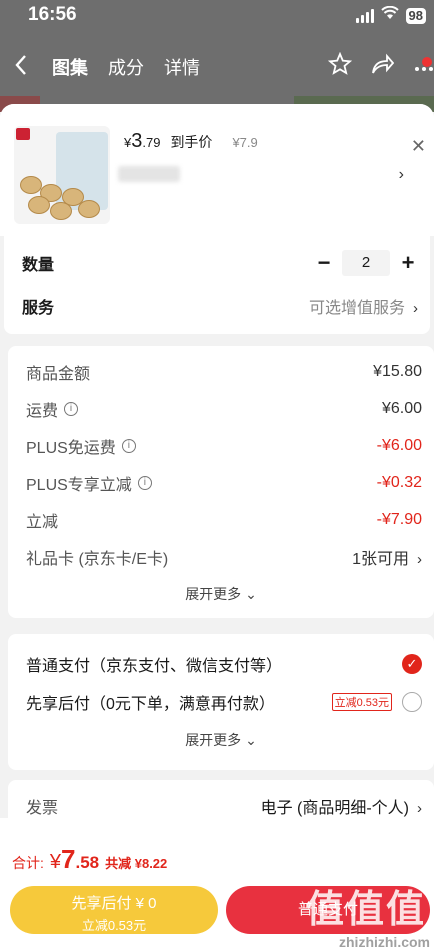 This screenshot has height=948, width=434. What do you see at coordinates (42, 411) in the screenshot?
I see `fee-label: 运费` at bounding box center [42, 411].